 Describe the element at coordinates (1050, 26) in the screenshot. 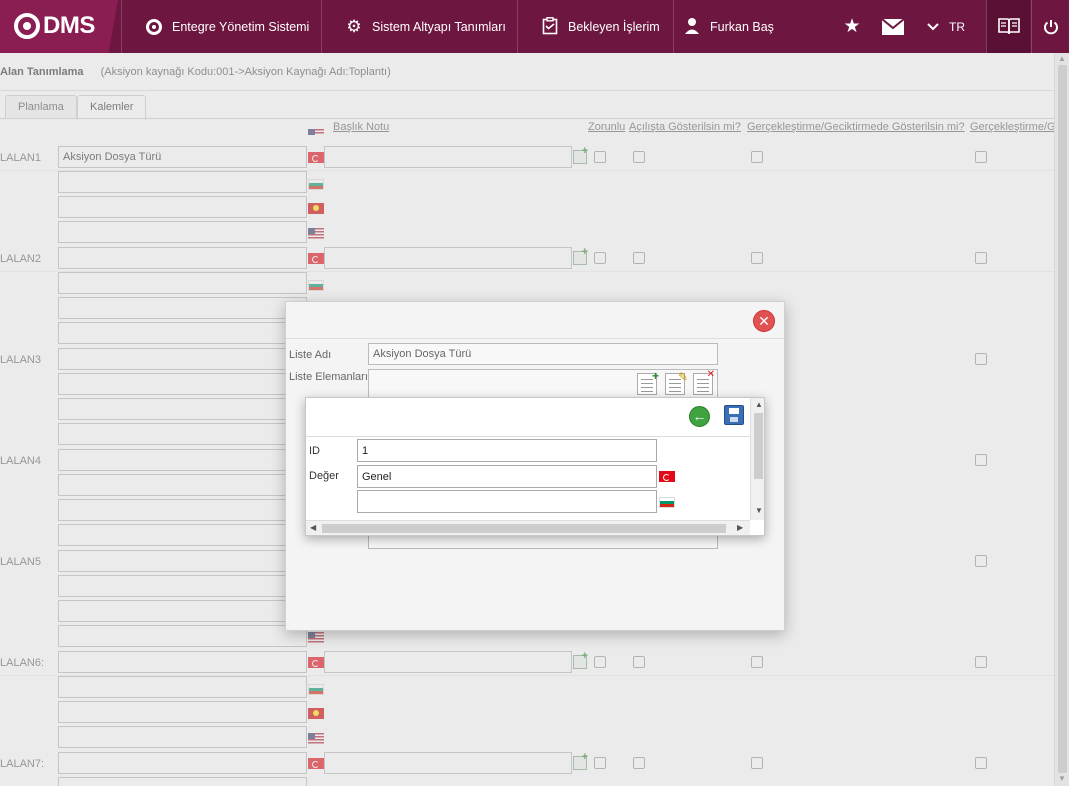

I see `power-icon` at that location.